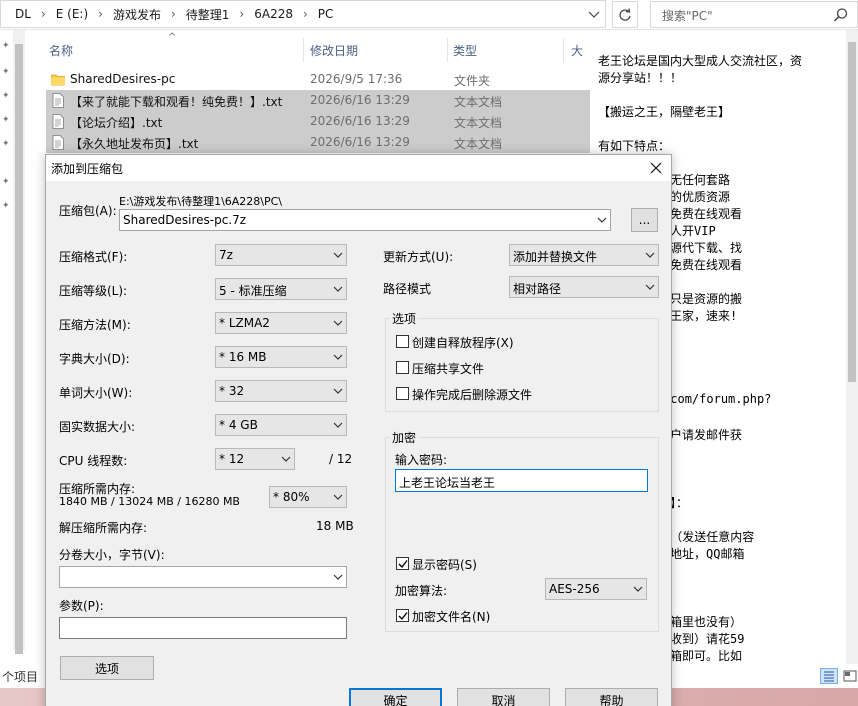  What do you see at coordinates (281, 323) in the screenshot?
I see `method-select: * LZMA2` at bounding box center [281, 323].